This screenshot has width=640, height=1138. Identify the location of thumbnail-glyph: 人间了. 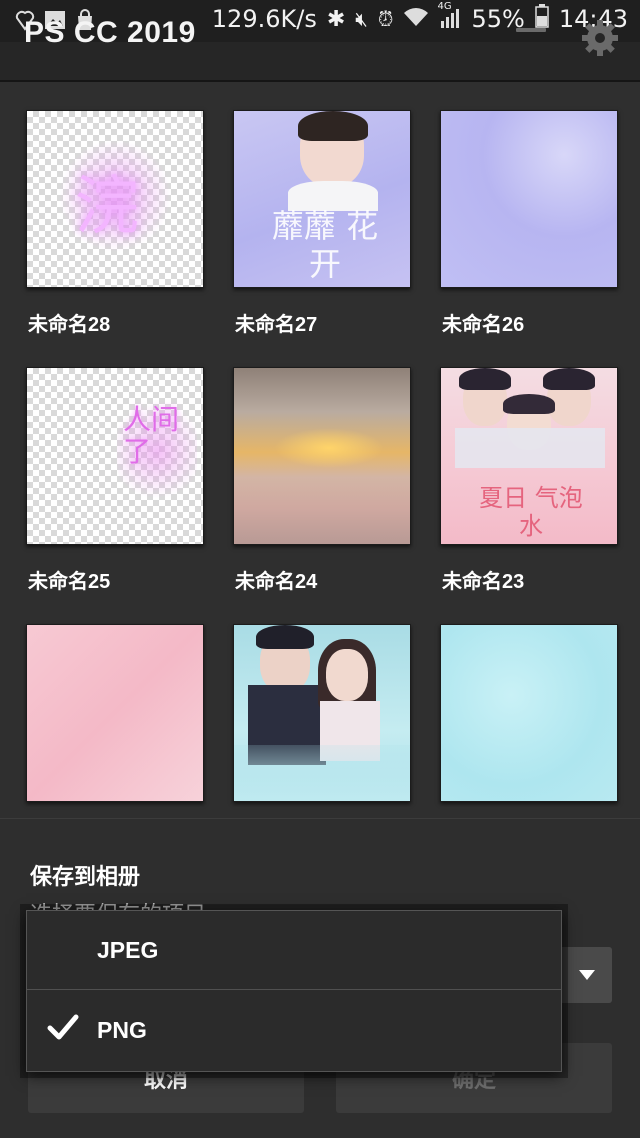
(151, 435).